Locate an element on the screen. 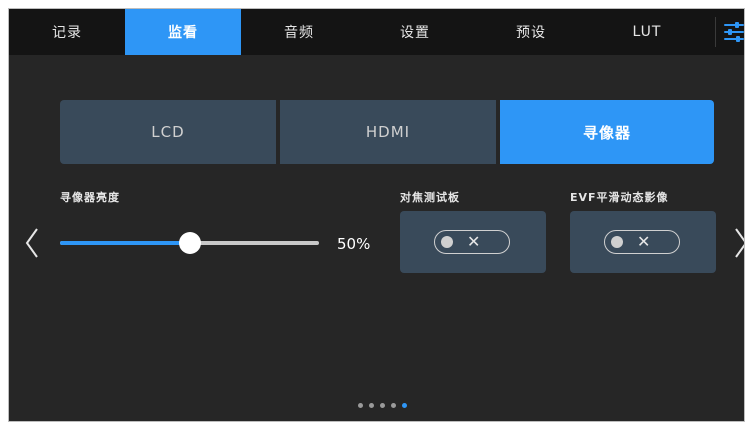 The width and height of the screenshot is (753, 431). divider is located at coordinates (715, 32).